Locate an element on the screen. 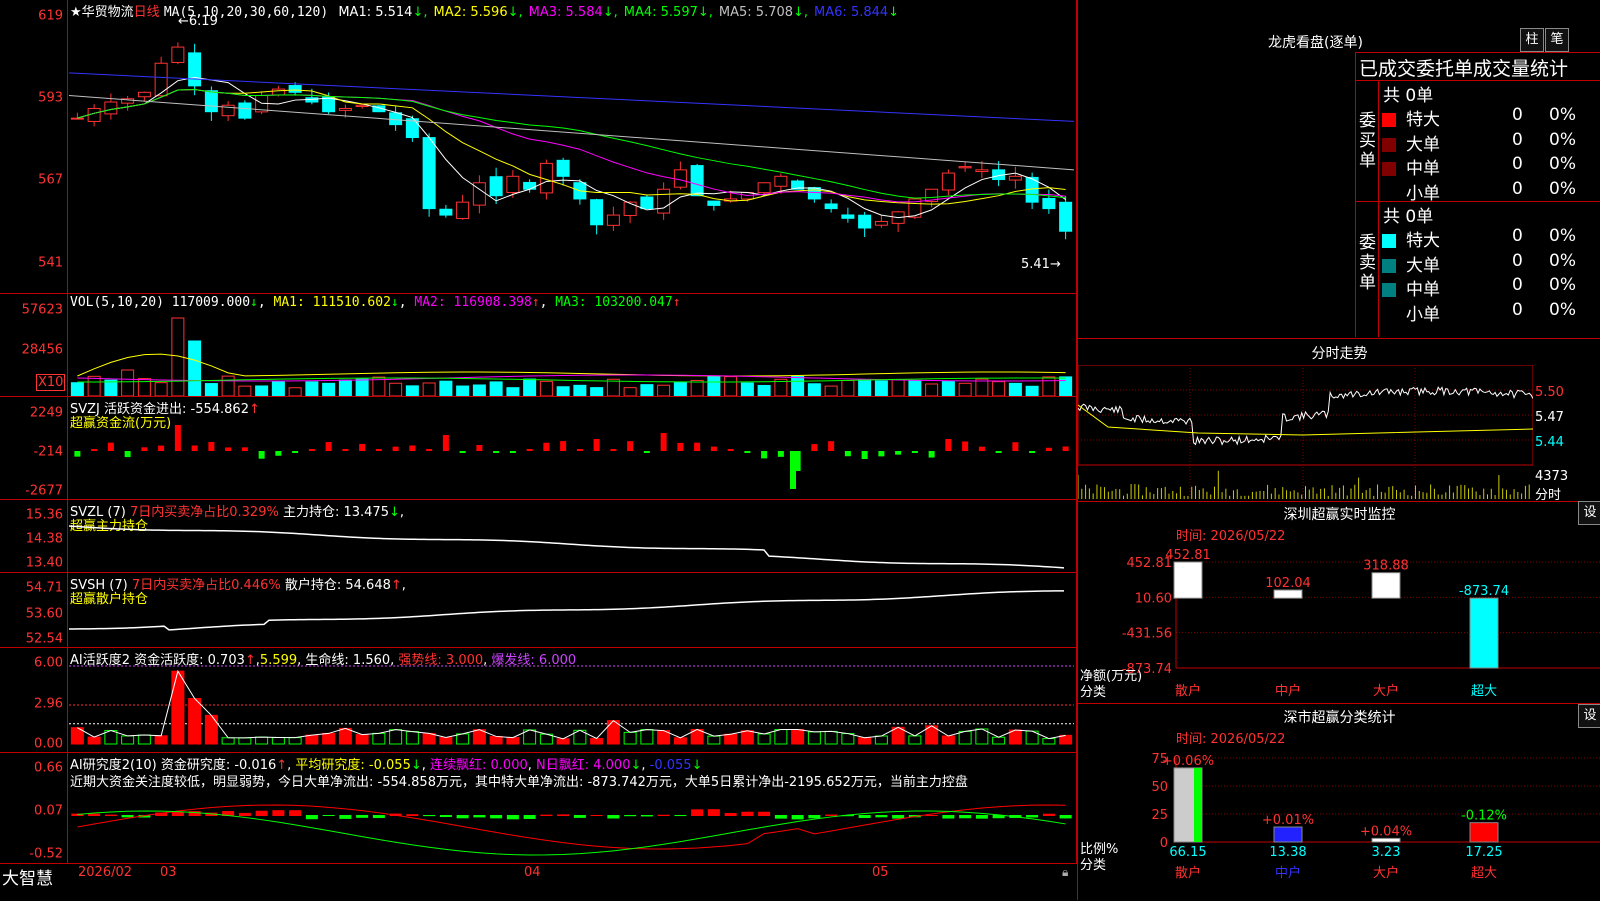 Image resolution: width=1600 pixels, height=901 pixels. axis-title: 分类 is located at coordinates (1093, 692).